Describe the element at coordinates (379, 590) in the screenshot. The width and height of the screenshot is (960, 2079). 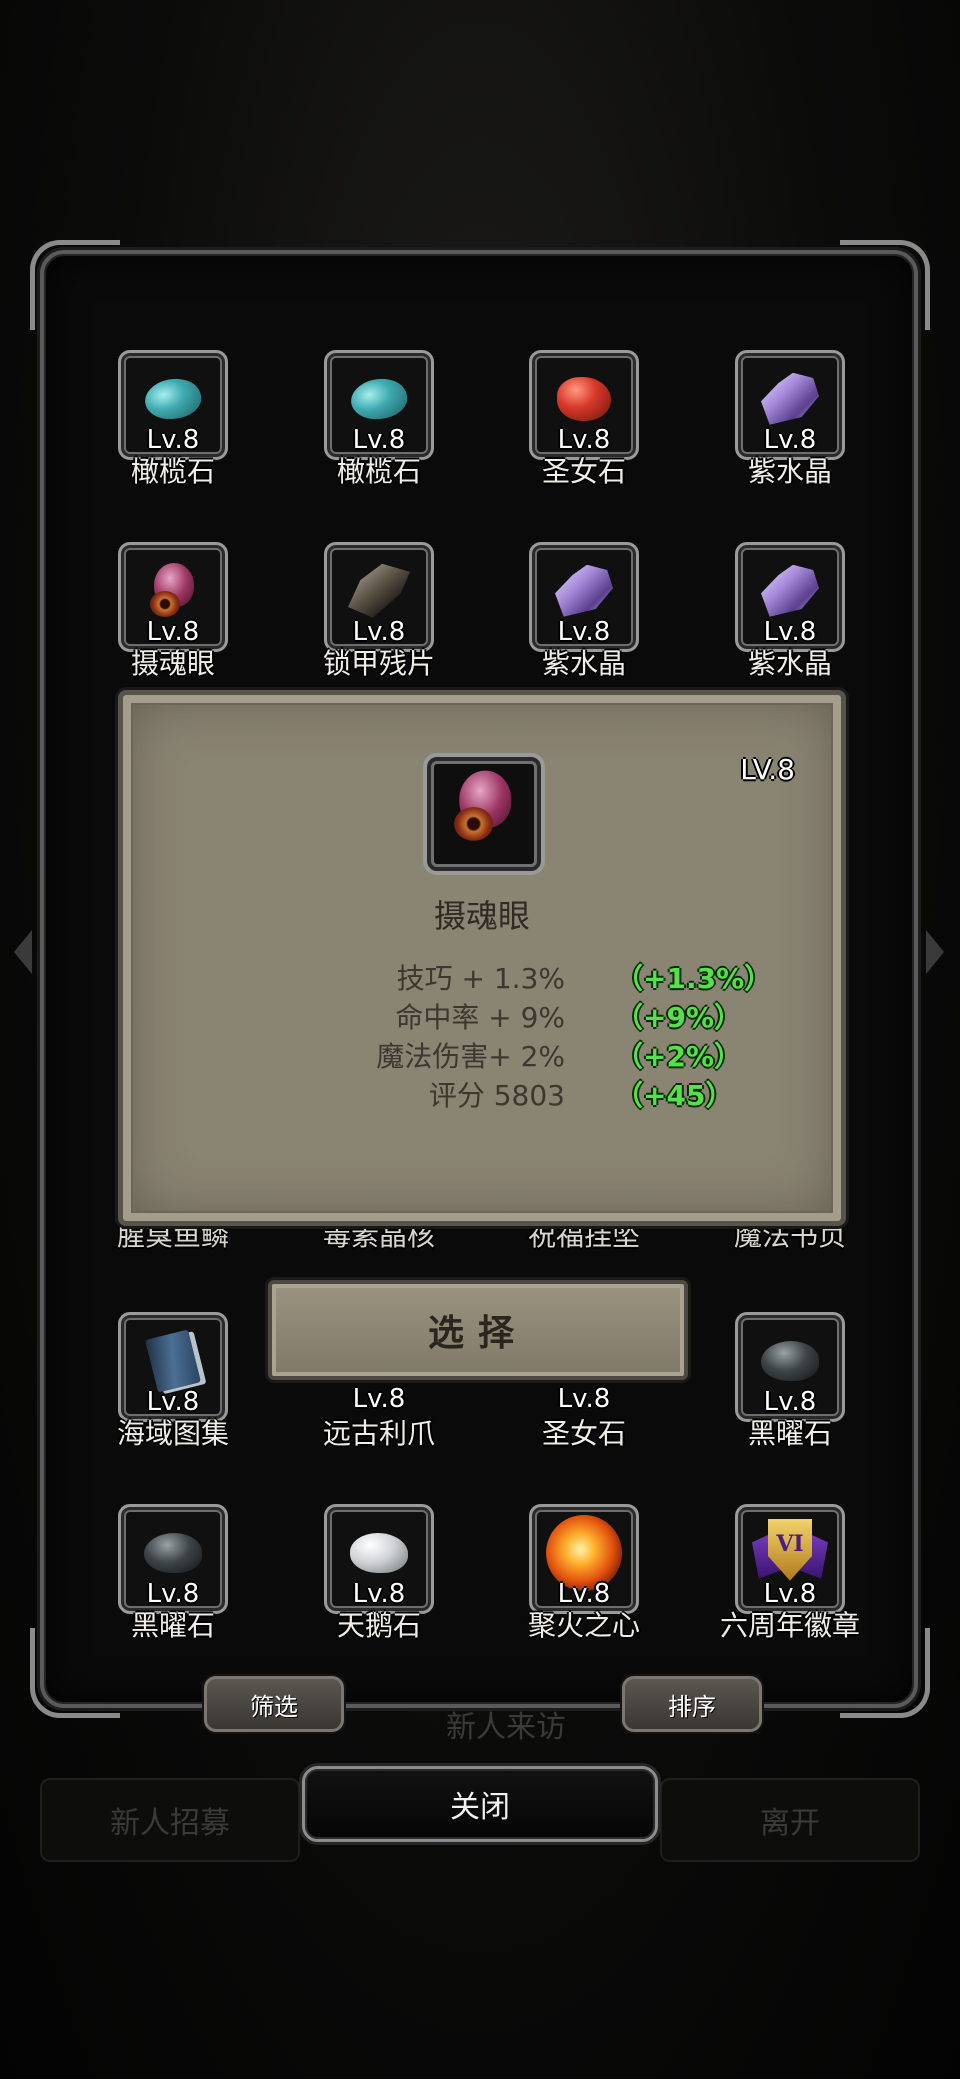
I see `armor-shard-icon` at that location.